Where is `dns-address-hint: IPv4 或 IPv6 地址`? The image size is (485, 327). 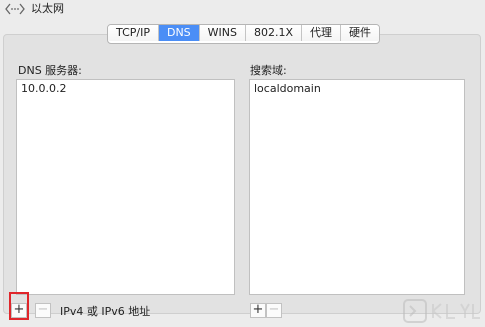
dns-address-hint: IPv4 或 IPv6 地址 is located at coordinates (105, 311).